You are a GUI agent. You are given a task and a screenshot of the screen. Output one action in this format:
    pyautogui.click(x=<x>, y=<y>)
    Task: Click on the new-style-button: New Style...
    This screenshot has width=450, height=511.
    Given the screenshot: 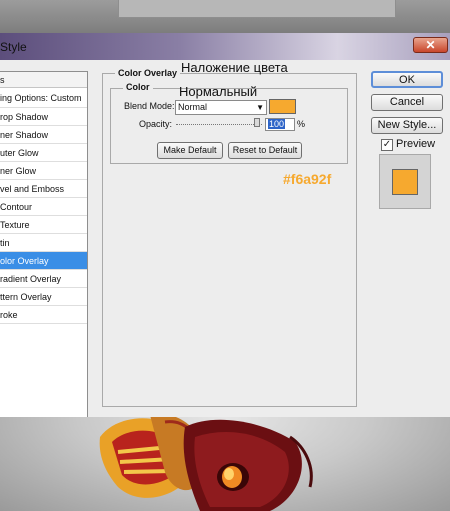 What is the action you would take?
    pyautogui.click(x=407, y=125)
    